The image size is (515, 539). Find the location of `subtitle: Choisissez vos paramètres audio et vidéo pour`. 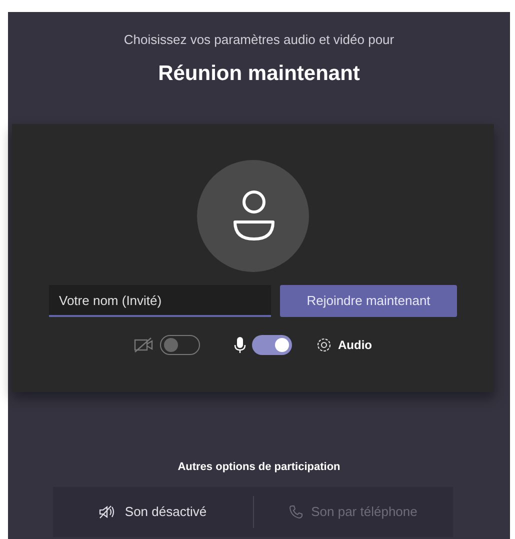

subtitle: Choisissez vos paramètres audio et vidéo pour is located at coordinates (259, 40).